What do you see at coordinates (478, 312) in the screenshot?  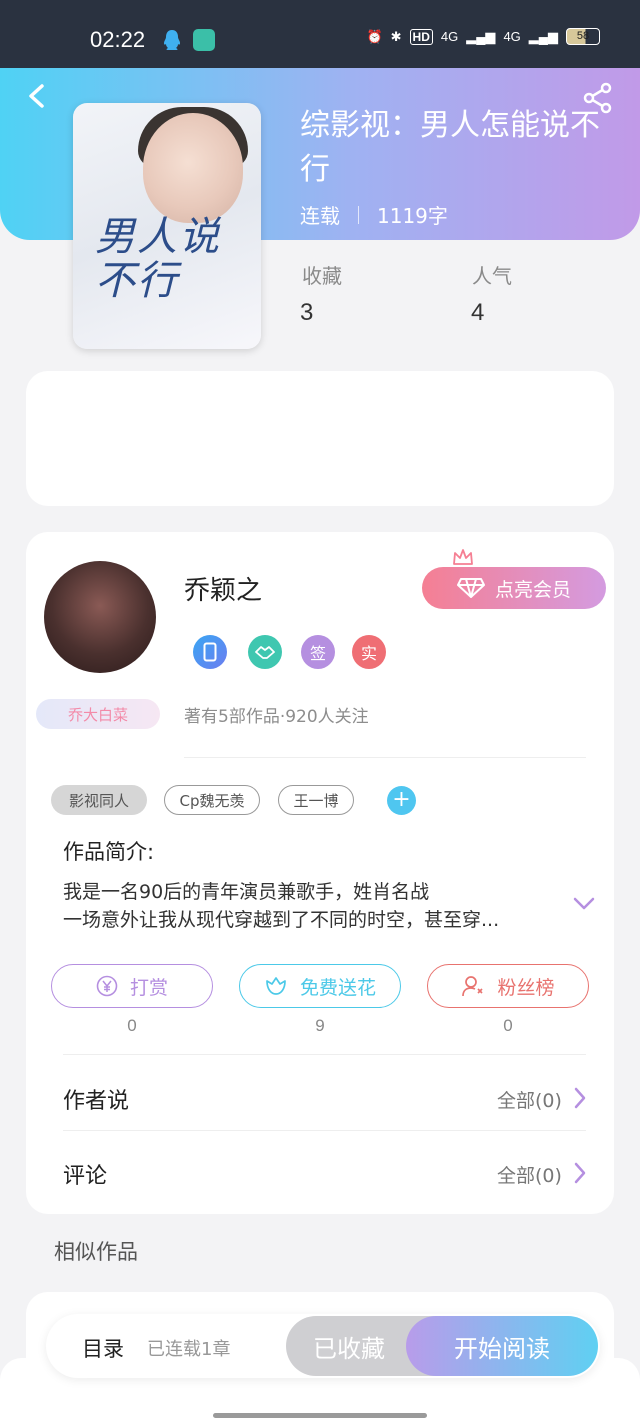 I see `popularity-value: 4` at bounding box center [478, 312].